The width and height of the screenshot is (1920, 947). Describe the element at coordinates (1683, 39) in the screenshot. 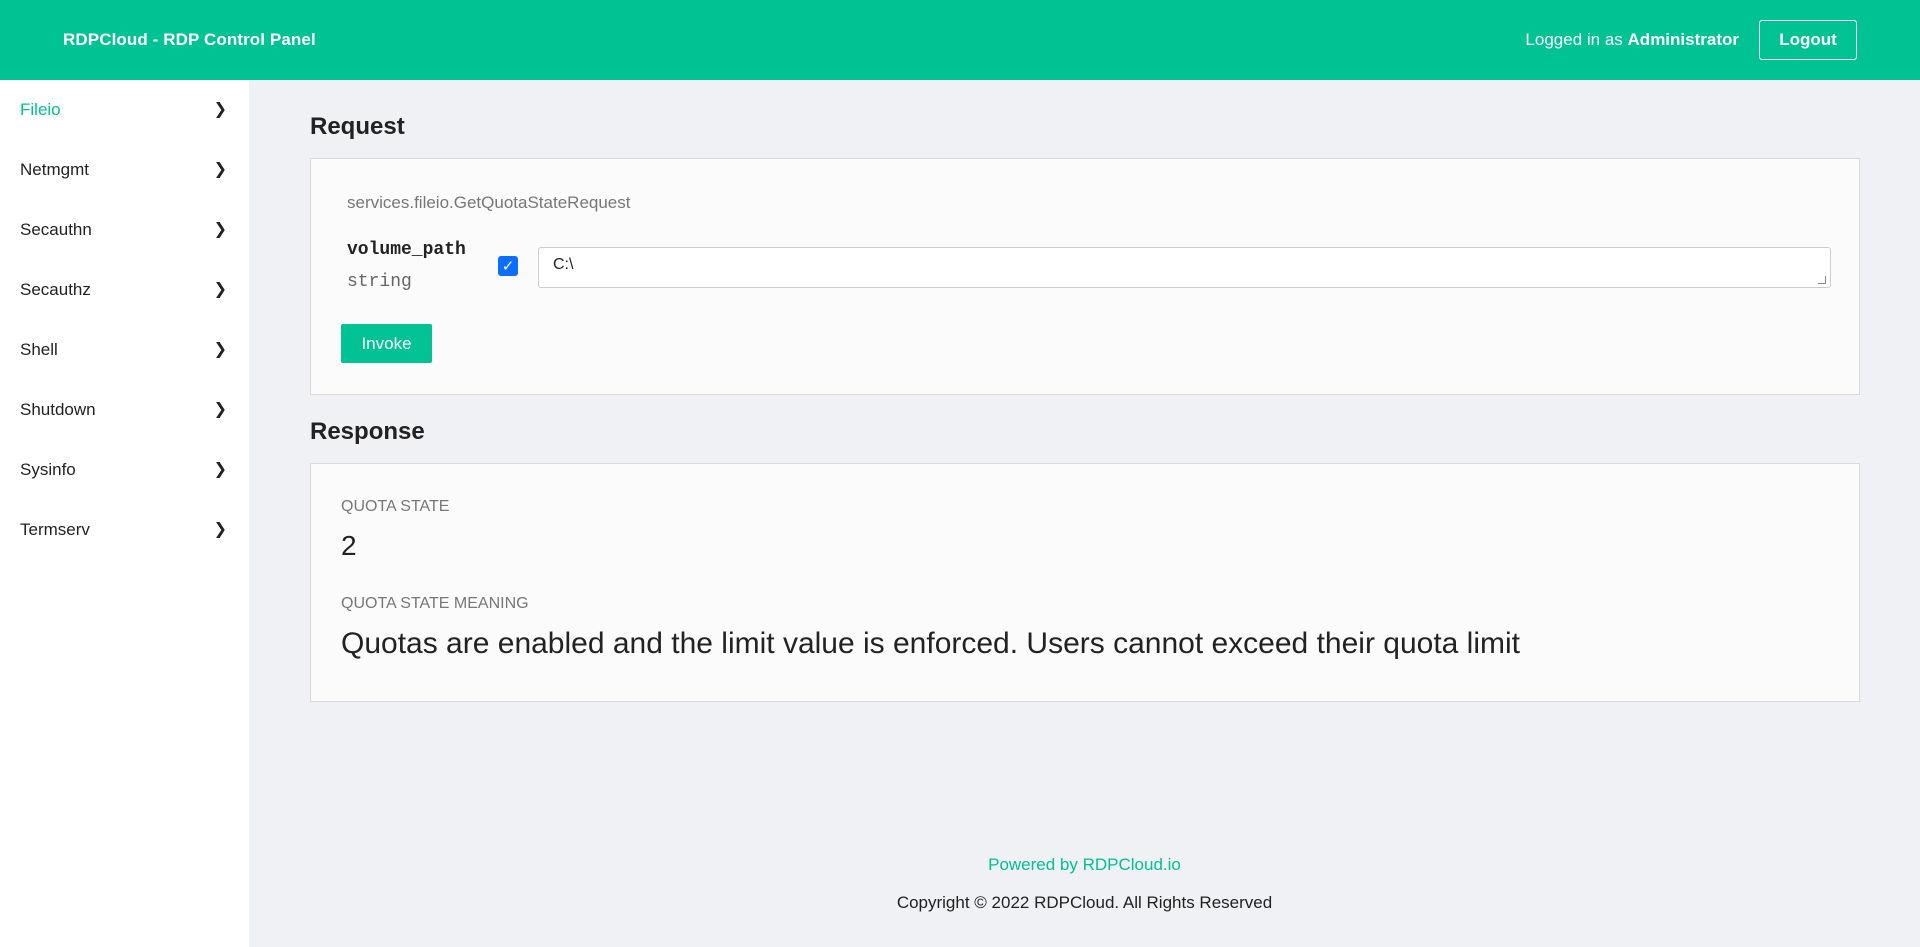

I see `username: Administrator` at that location.